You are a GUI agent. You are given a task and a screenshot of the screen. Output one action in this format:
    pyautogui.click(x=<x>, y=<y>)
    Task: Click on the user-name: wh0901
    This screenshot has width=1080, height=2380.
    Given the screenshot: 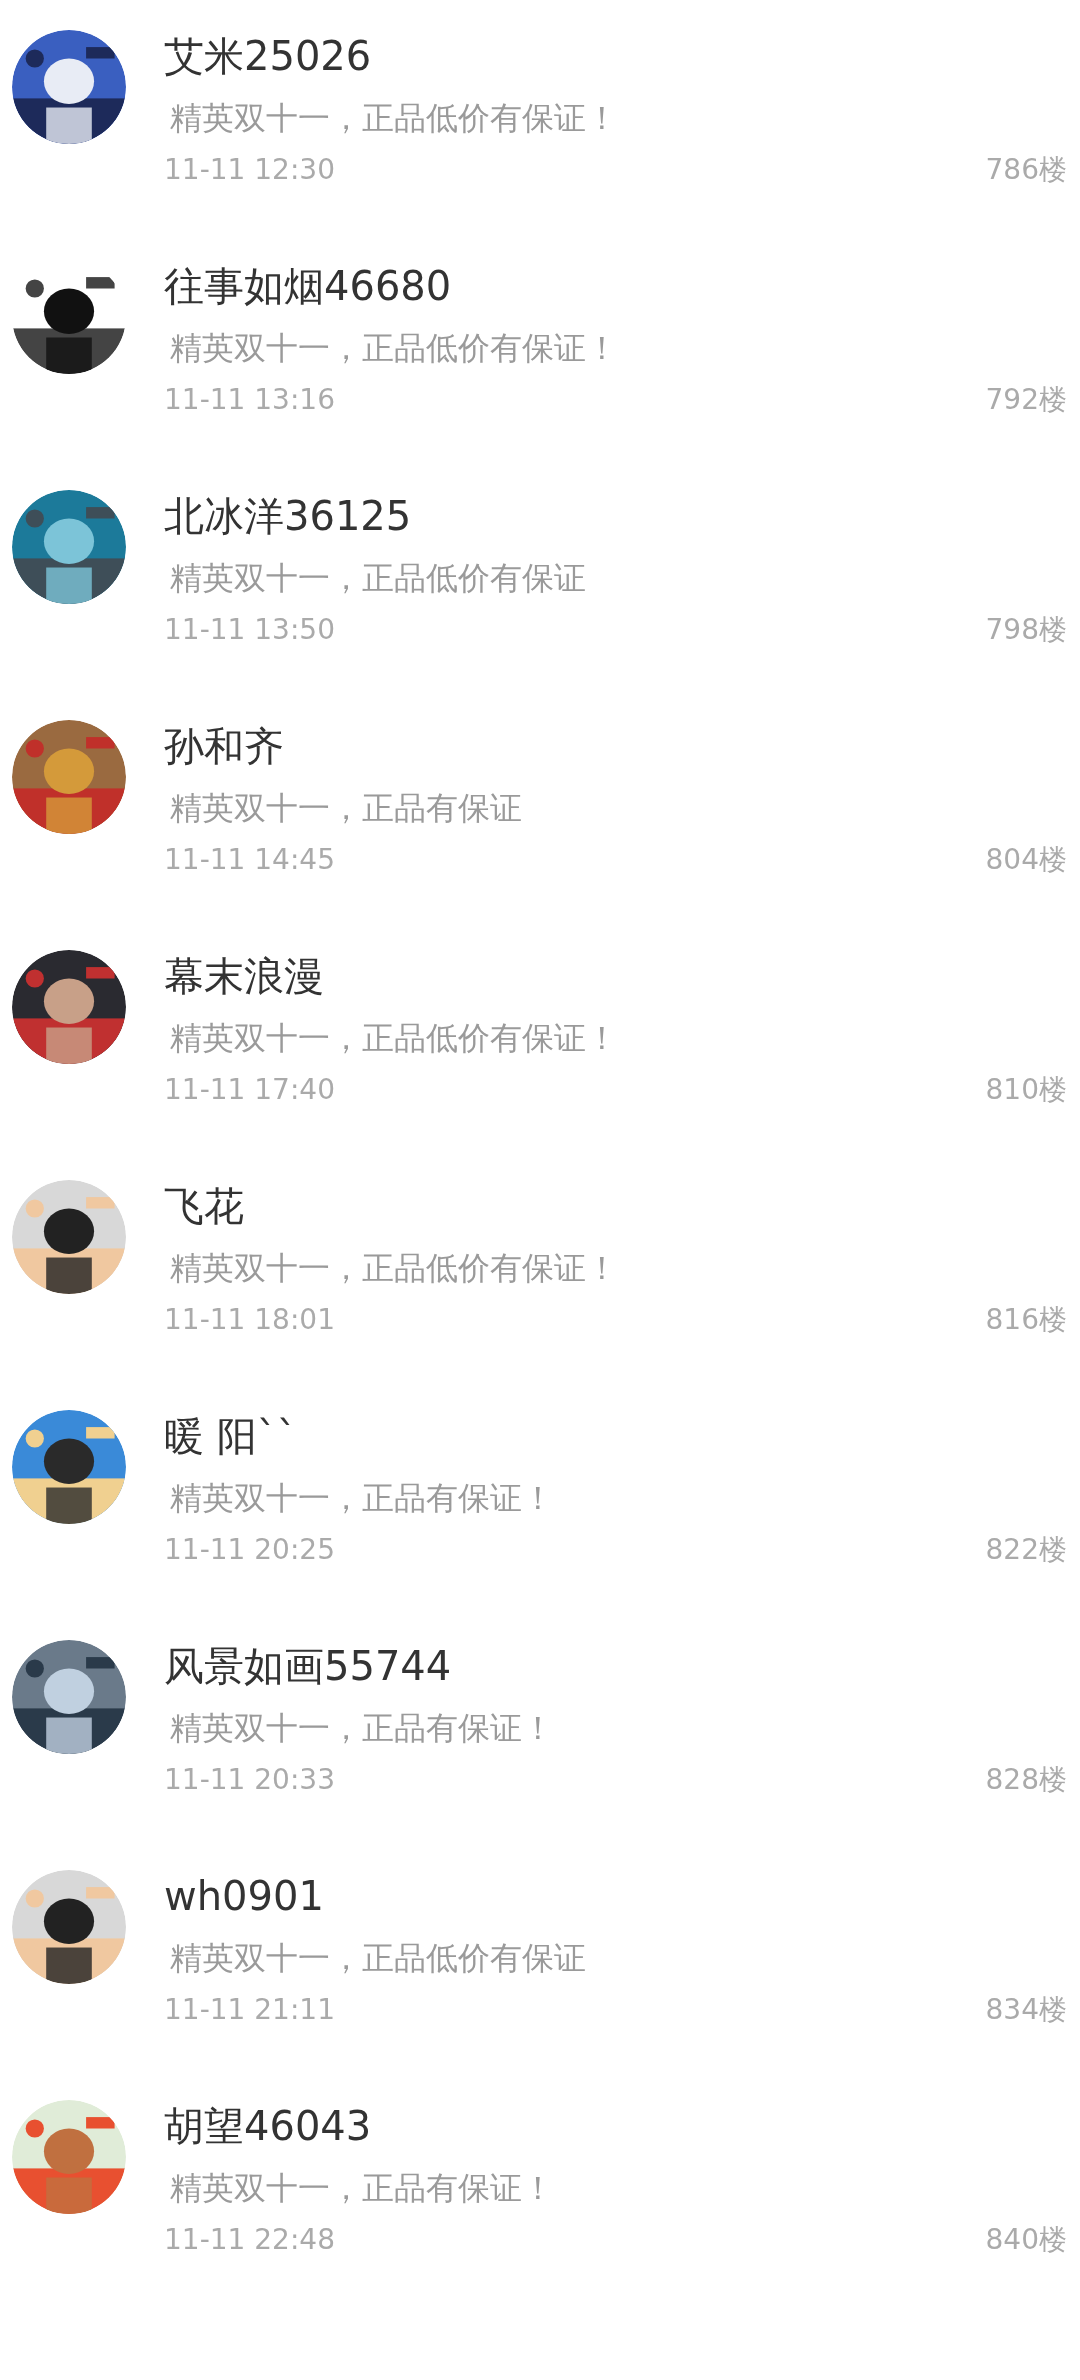 What is the action you would take?
    pyautogui.click(x=615, y=1896)
    